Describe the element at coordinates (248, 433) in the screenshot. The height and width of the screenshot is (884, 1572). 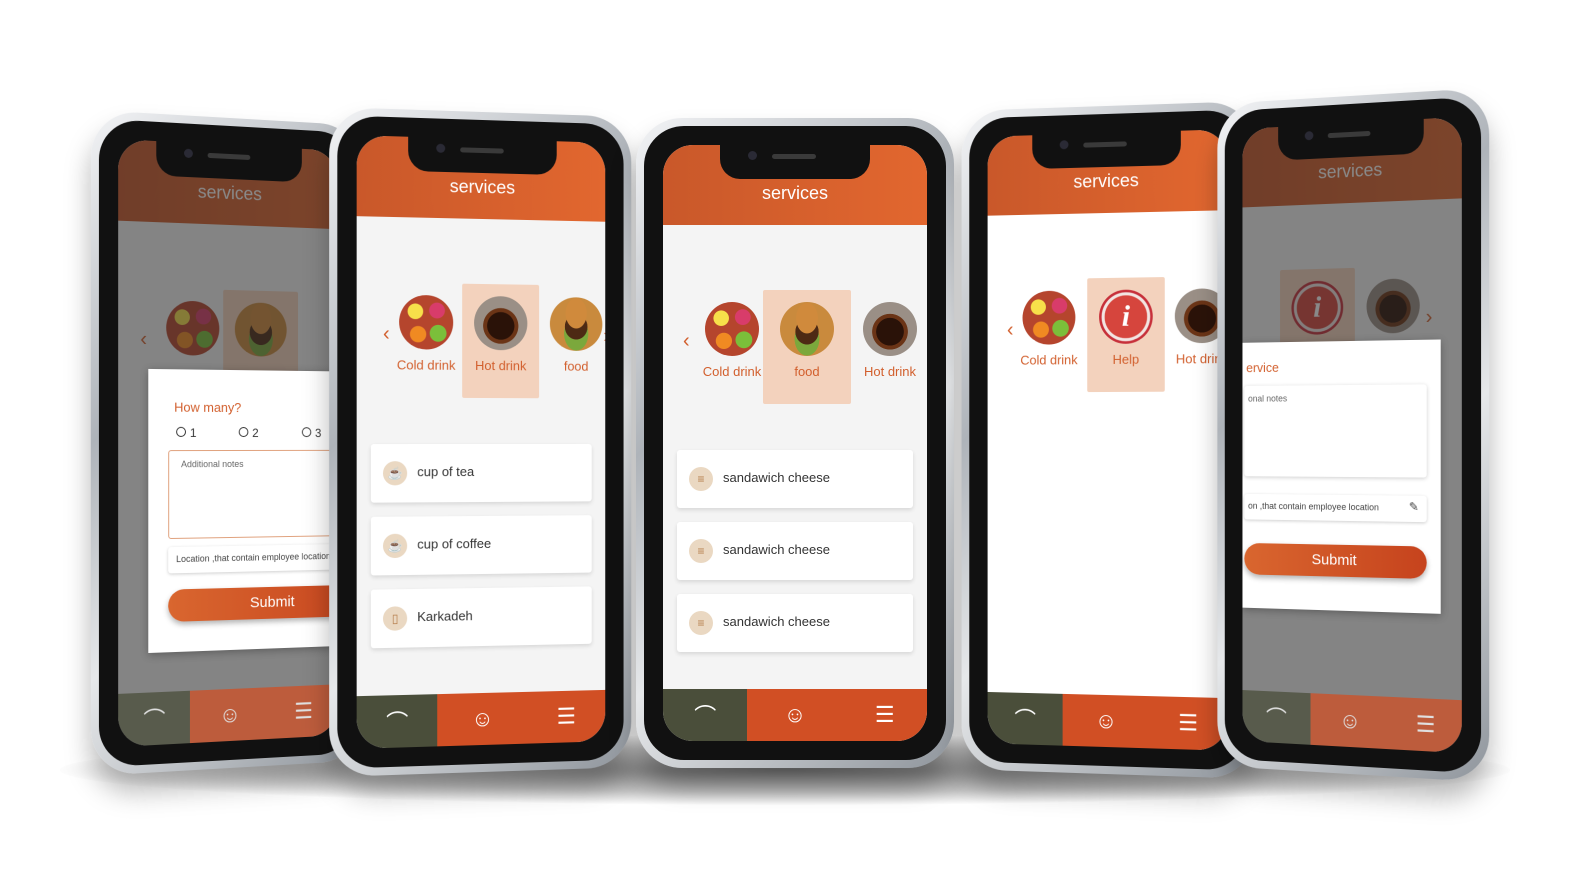
I see `radio-option-2: 2` at that location.